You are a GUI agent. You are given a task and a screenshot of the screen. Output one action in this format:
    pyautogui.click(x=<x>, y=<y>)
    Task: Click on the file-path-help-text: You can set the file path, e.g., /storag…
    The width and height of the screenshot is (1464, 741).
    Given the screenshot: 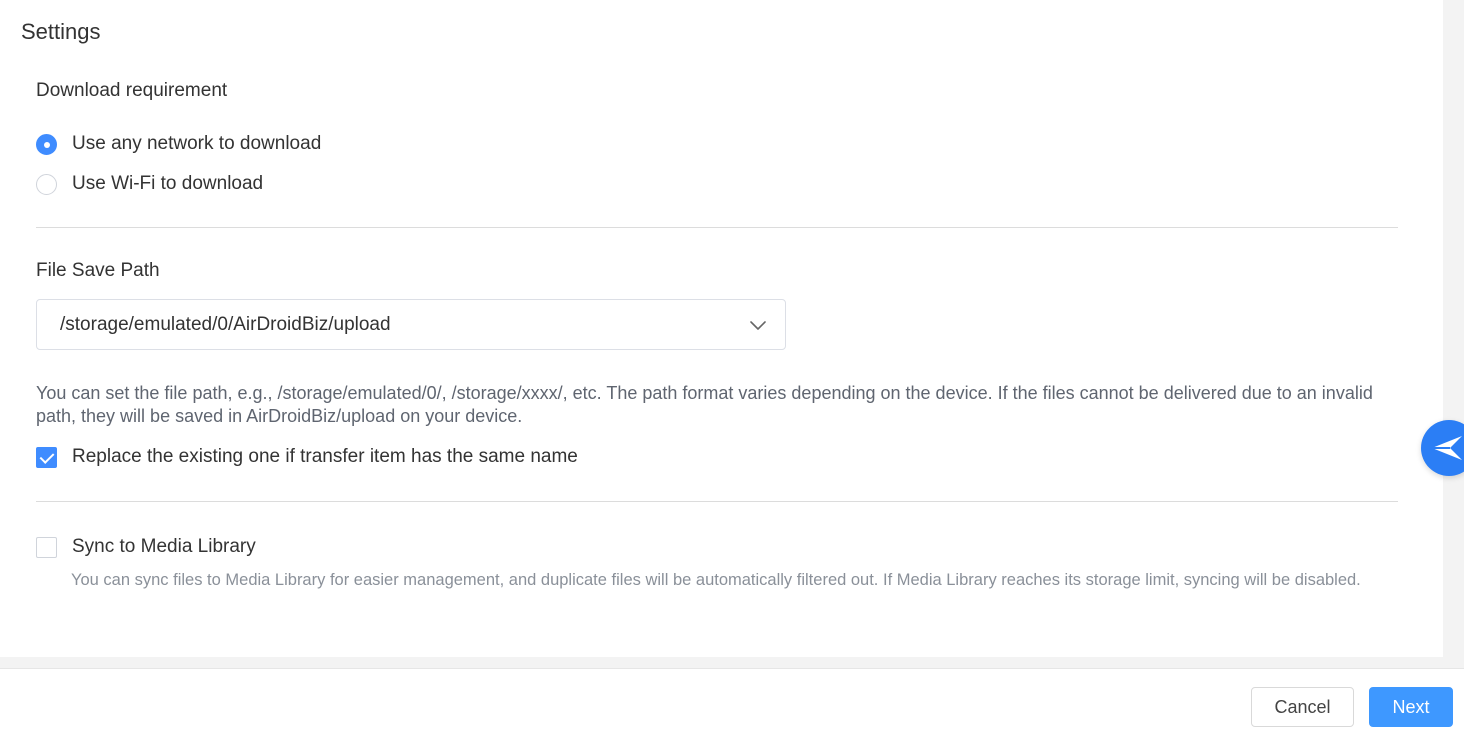 What is the action you would take?
    pyautogui.click(x=704, y=404)
    